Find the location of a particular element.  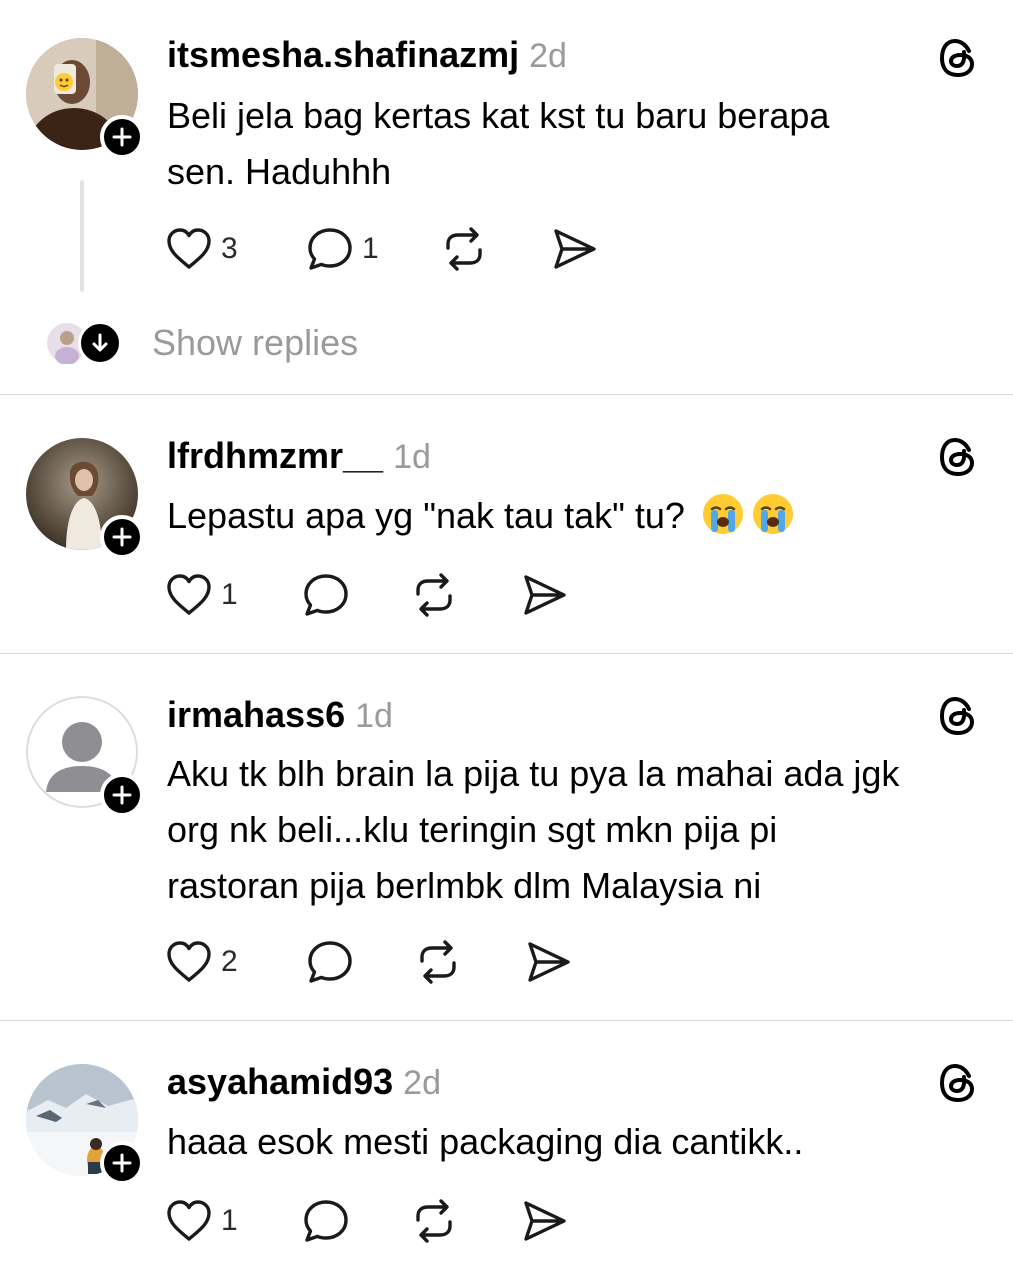

post-text-line: Lepastu apa yg "nak tau tak" tu? is located at coordinates (426, 515).